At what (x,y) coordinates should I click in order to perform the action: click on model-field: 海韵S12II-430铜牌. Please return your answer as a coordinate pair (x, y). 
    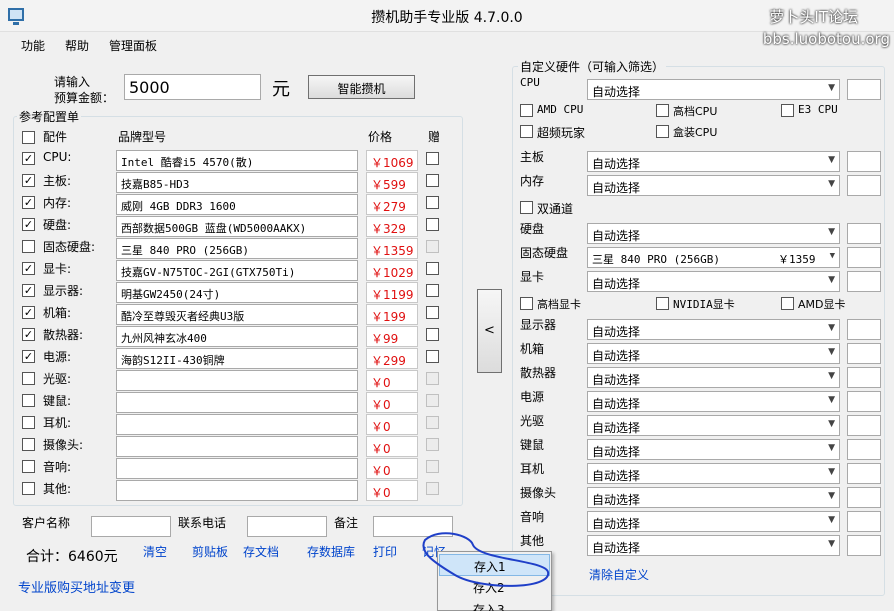
    Looking at the image, I should click on (237, 358).